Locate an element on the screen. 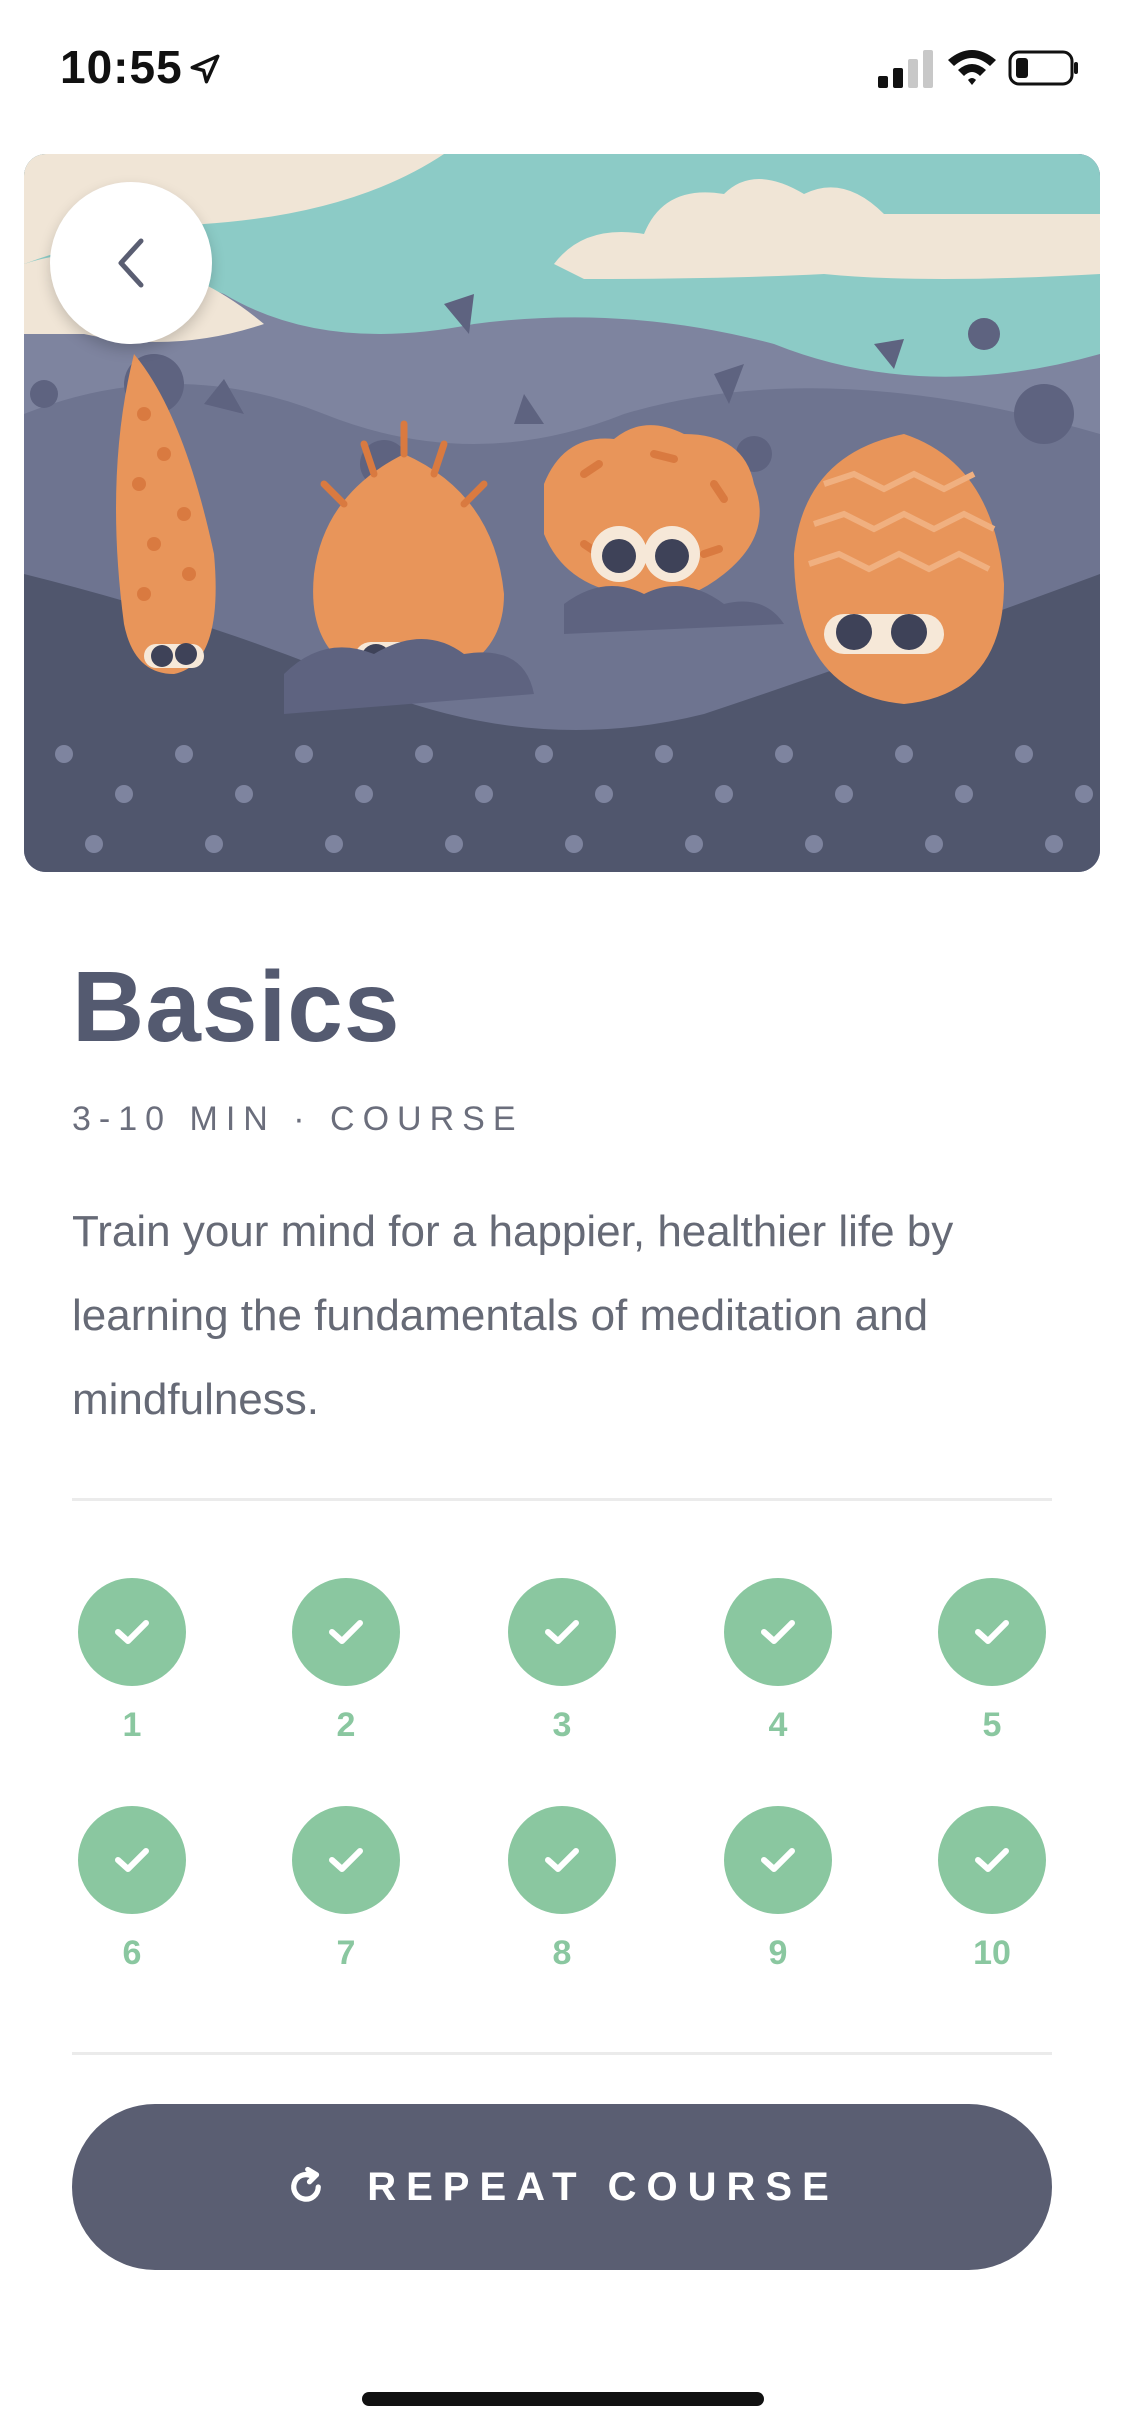  session-item: 8 is located at coordinates (562, 1889).